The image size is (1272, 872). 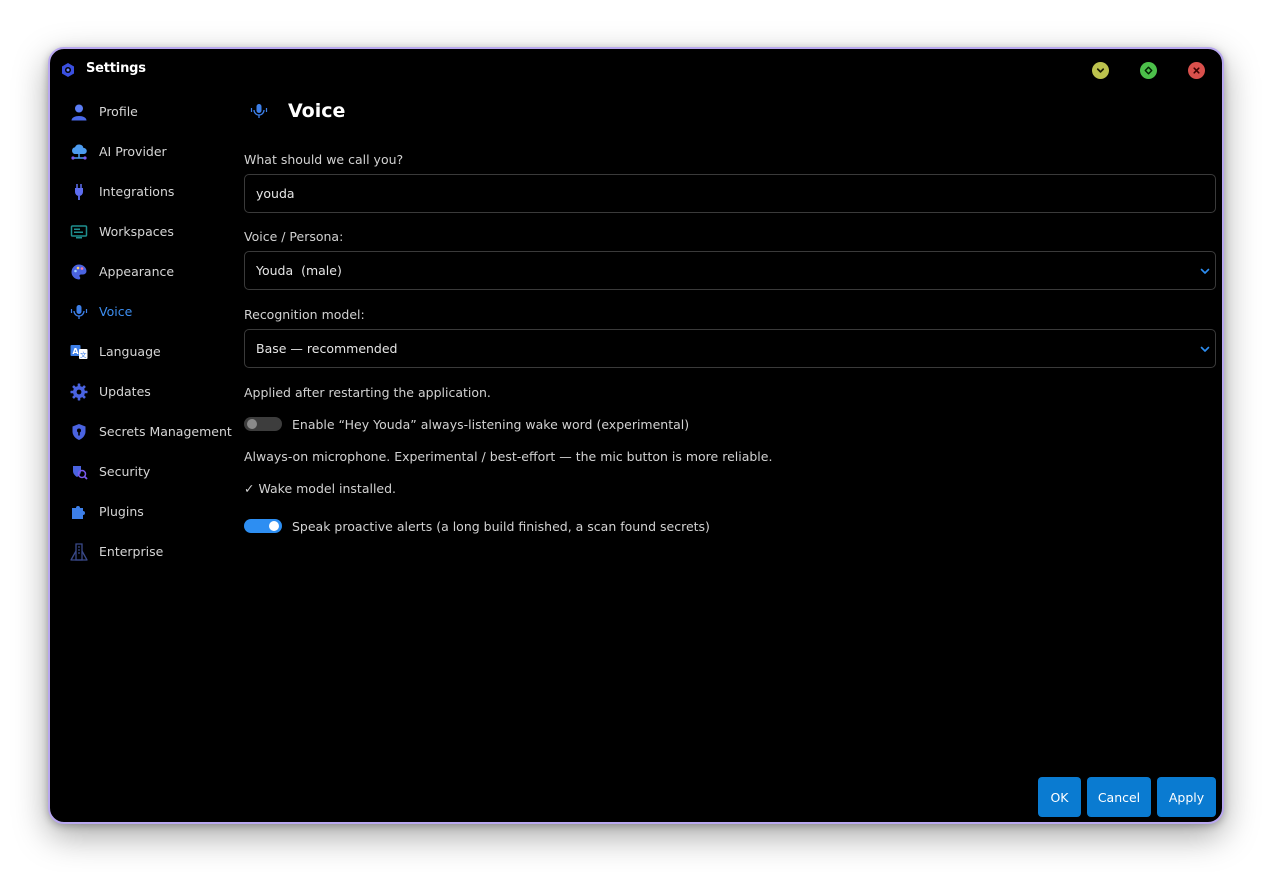 What do you see at coordinates (1186, 797) in the screenshot?
I see `apply-button: Apply` at bounding box center [1186, 797].